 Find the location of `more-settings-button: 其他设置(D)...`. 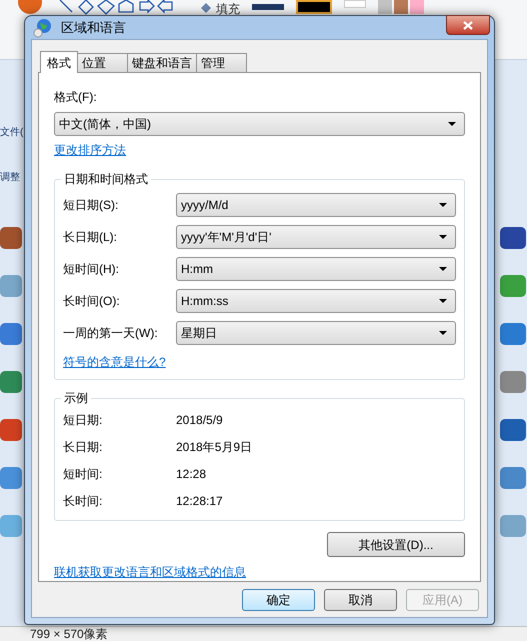

more-settings-button: 其他设置(D)... is located at coordinates (396, 544).